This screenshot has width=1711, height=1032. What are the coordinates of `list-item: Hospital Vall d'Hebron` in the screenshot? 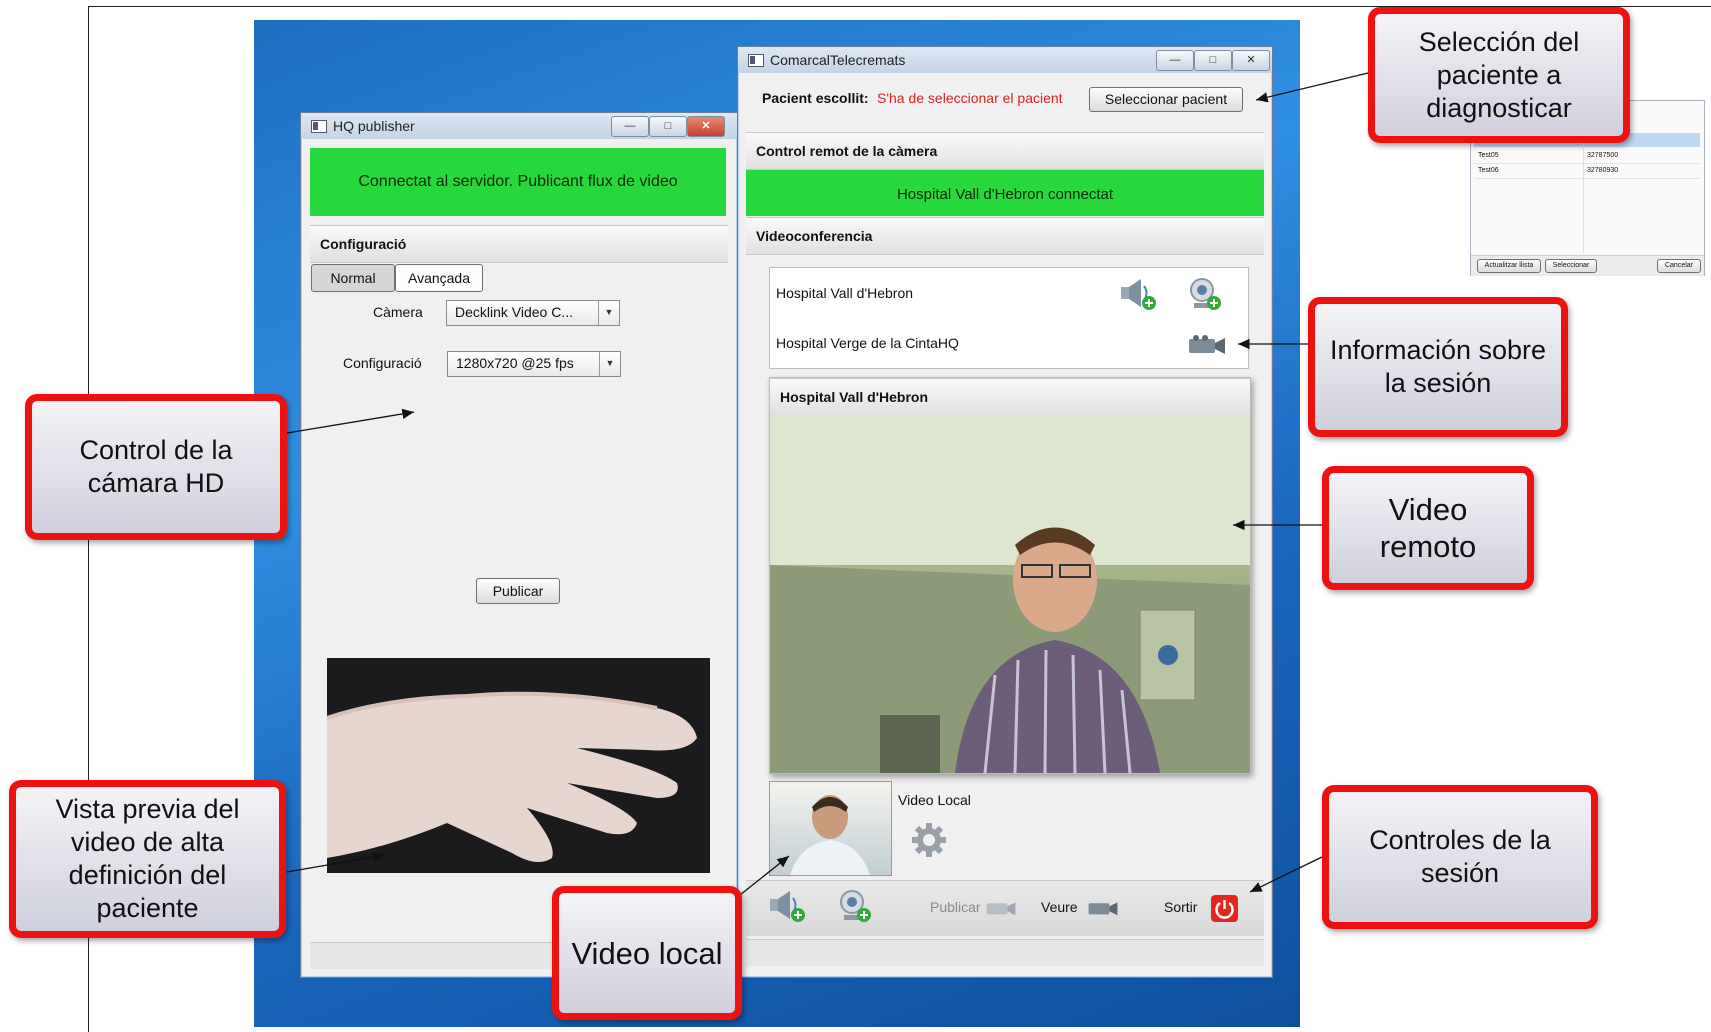 It's located at (1009, 293).